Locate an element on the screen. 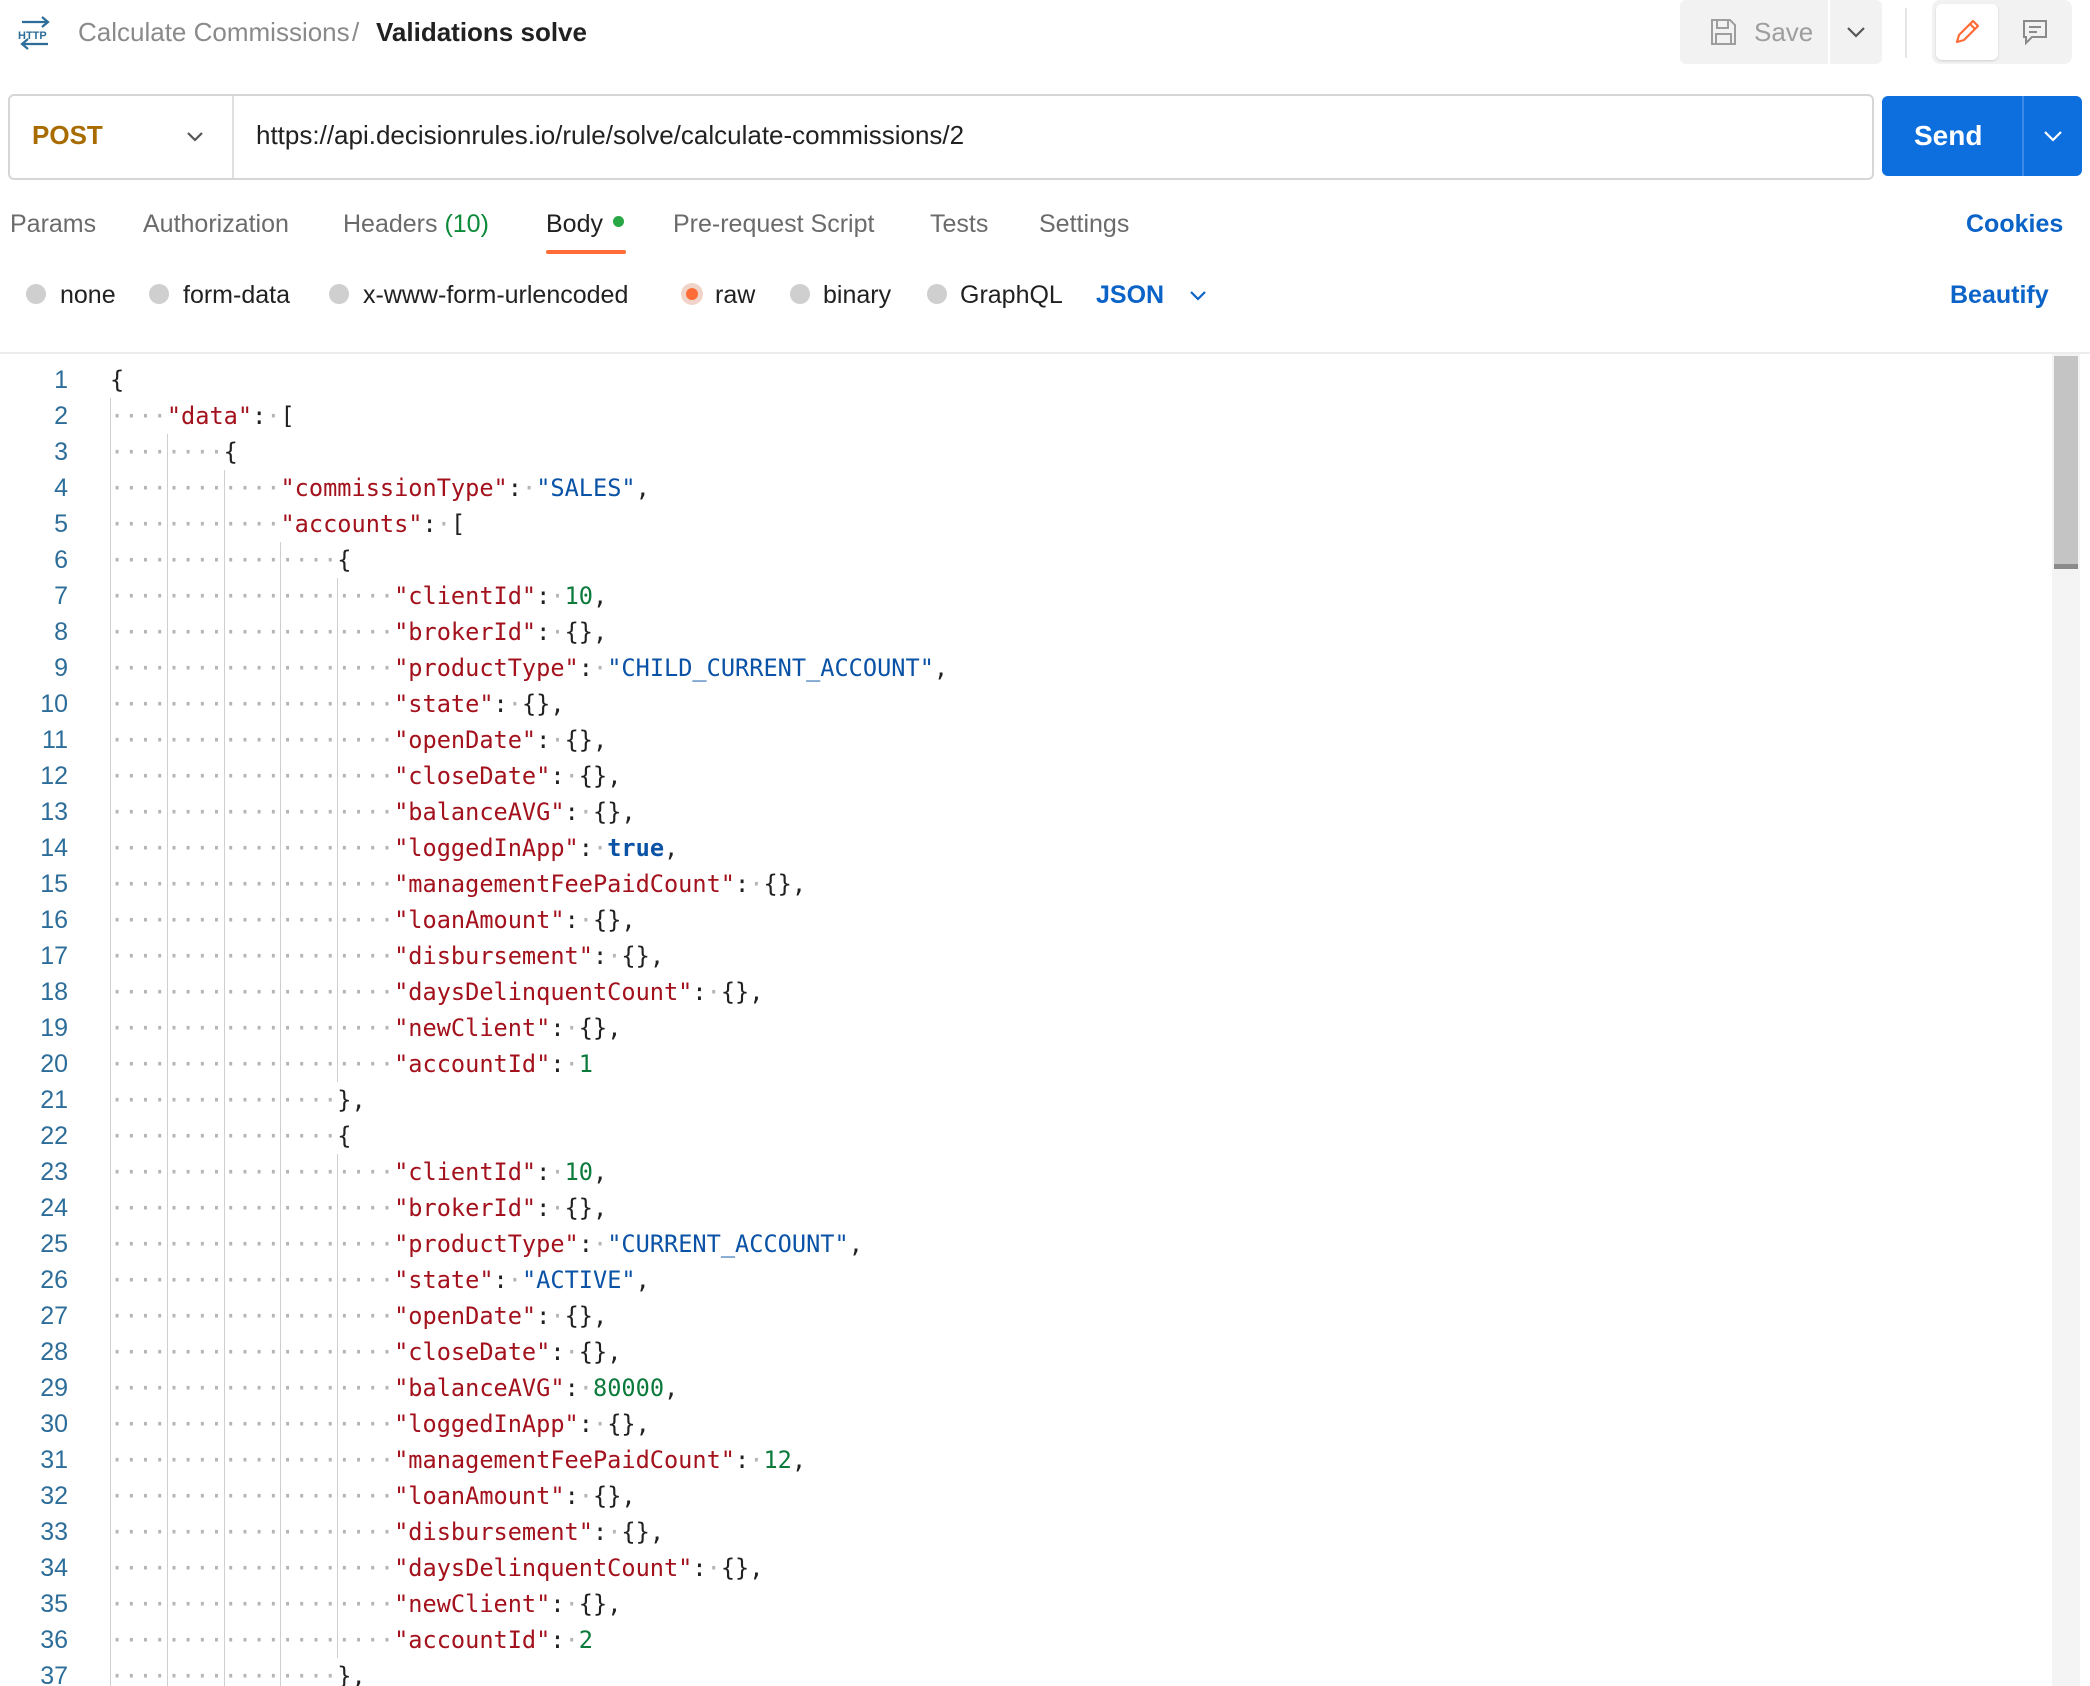 This screenshot has width=2090, height=1686. tab-params: Params is located at coordinates (53, 224).